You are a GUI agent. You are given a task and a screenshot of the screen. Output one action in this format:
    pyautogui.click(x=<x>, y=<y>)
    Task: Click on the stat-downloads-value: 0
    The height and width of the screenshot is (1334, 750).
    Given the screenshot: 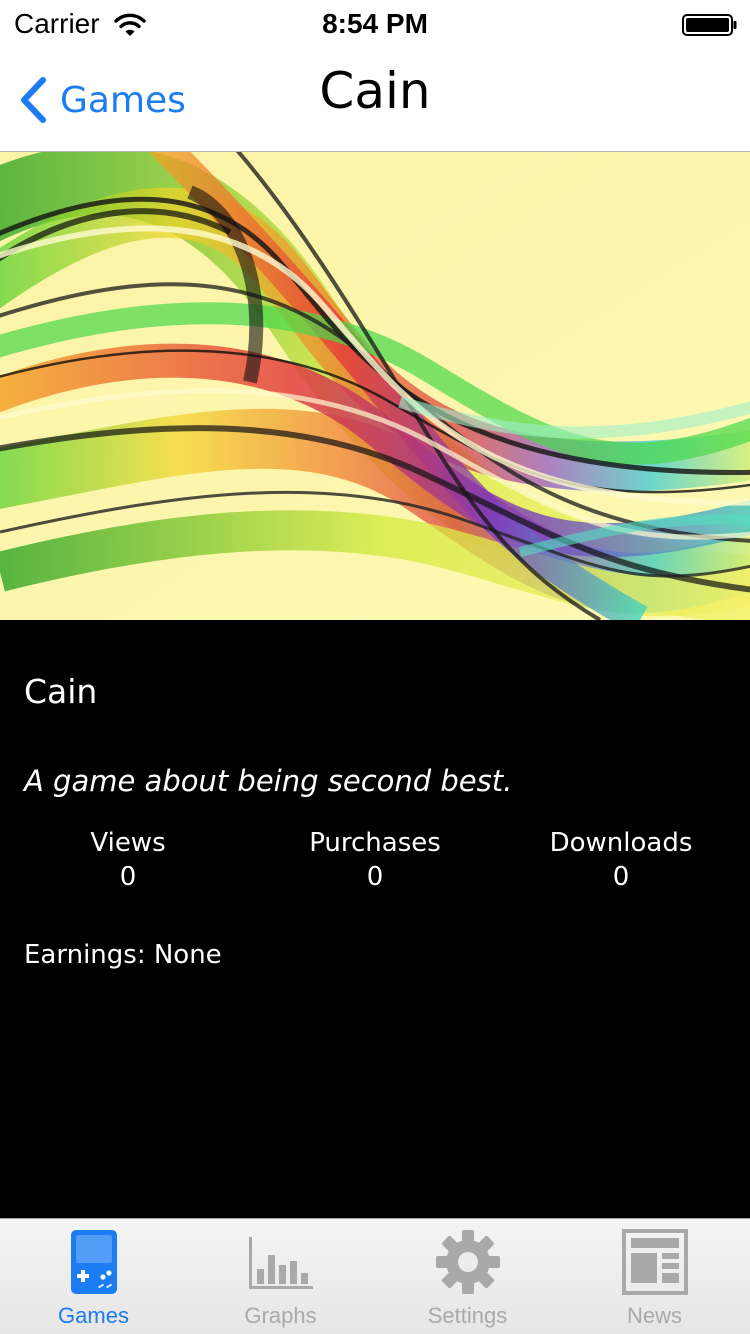 What is the action you would take?
    pyautogui.click(x=621, y=877)
    